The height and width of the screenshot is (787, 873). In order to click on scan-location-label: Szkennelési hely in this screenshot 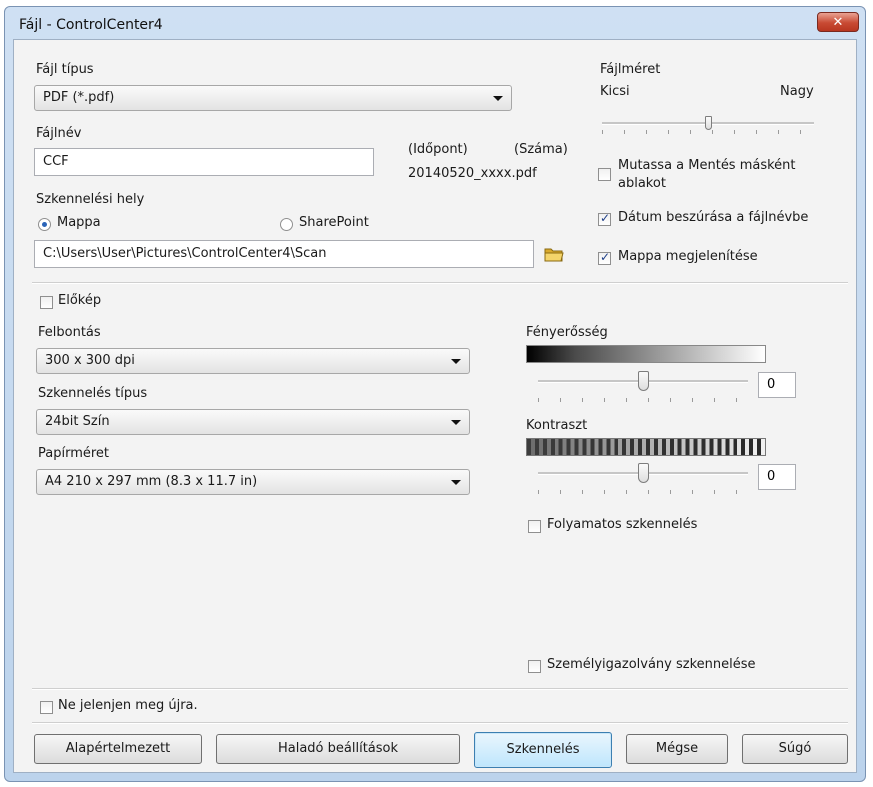, I will do `click(90, 199)`.